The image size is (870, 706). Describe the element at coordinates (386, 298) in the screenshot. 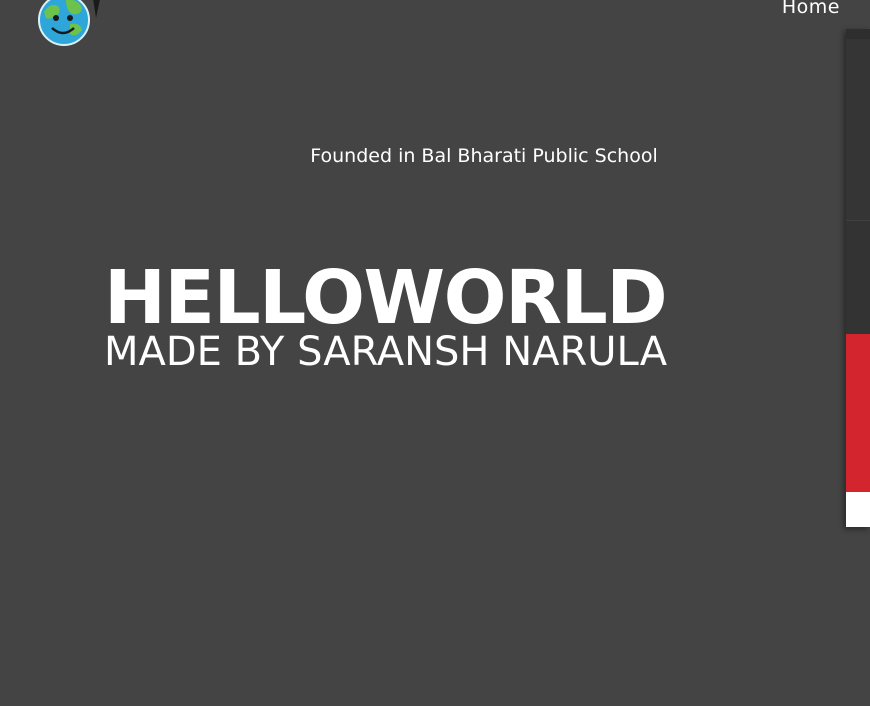

I see `hero-title: HELLOWORLD` at that location.